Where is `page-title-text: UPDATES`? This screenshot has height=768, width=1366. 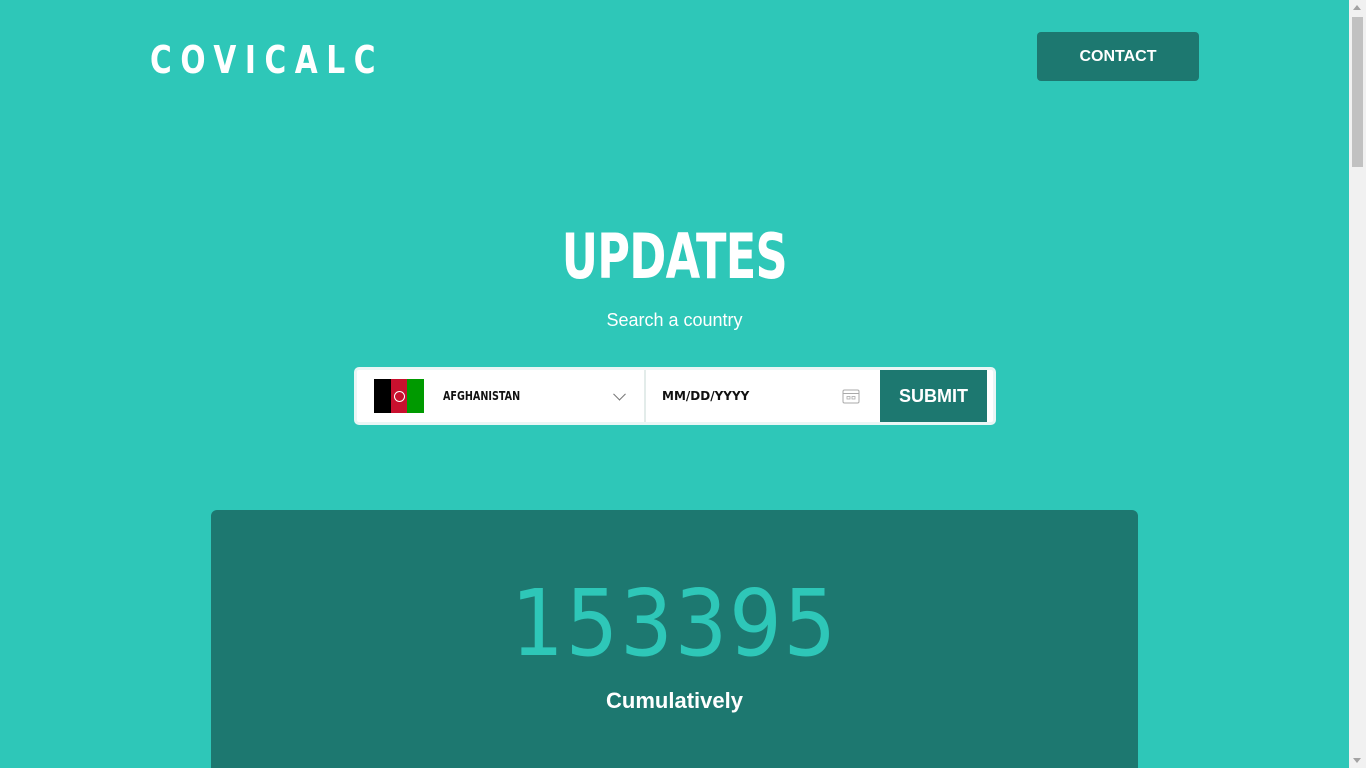
page-title-text: UPDATES is located at coordinates (674, 256).